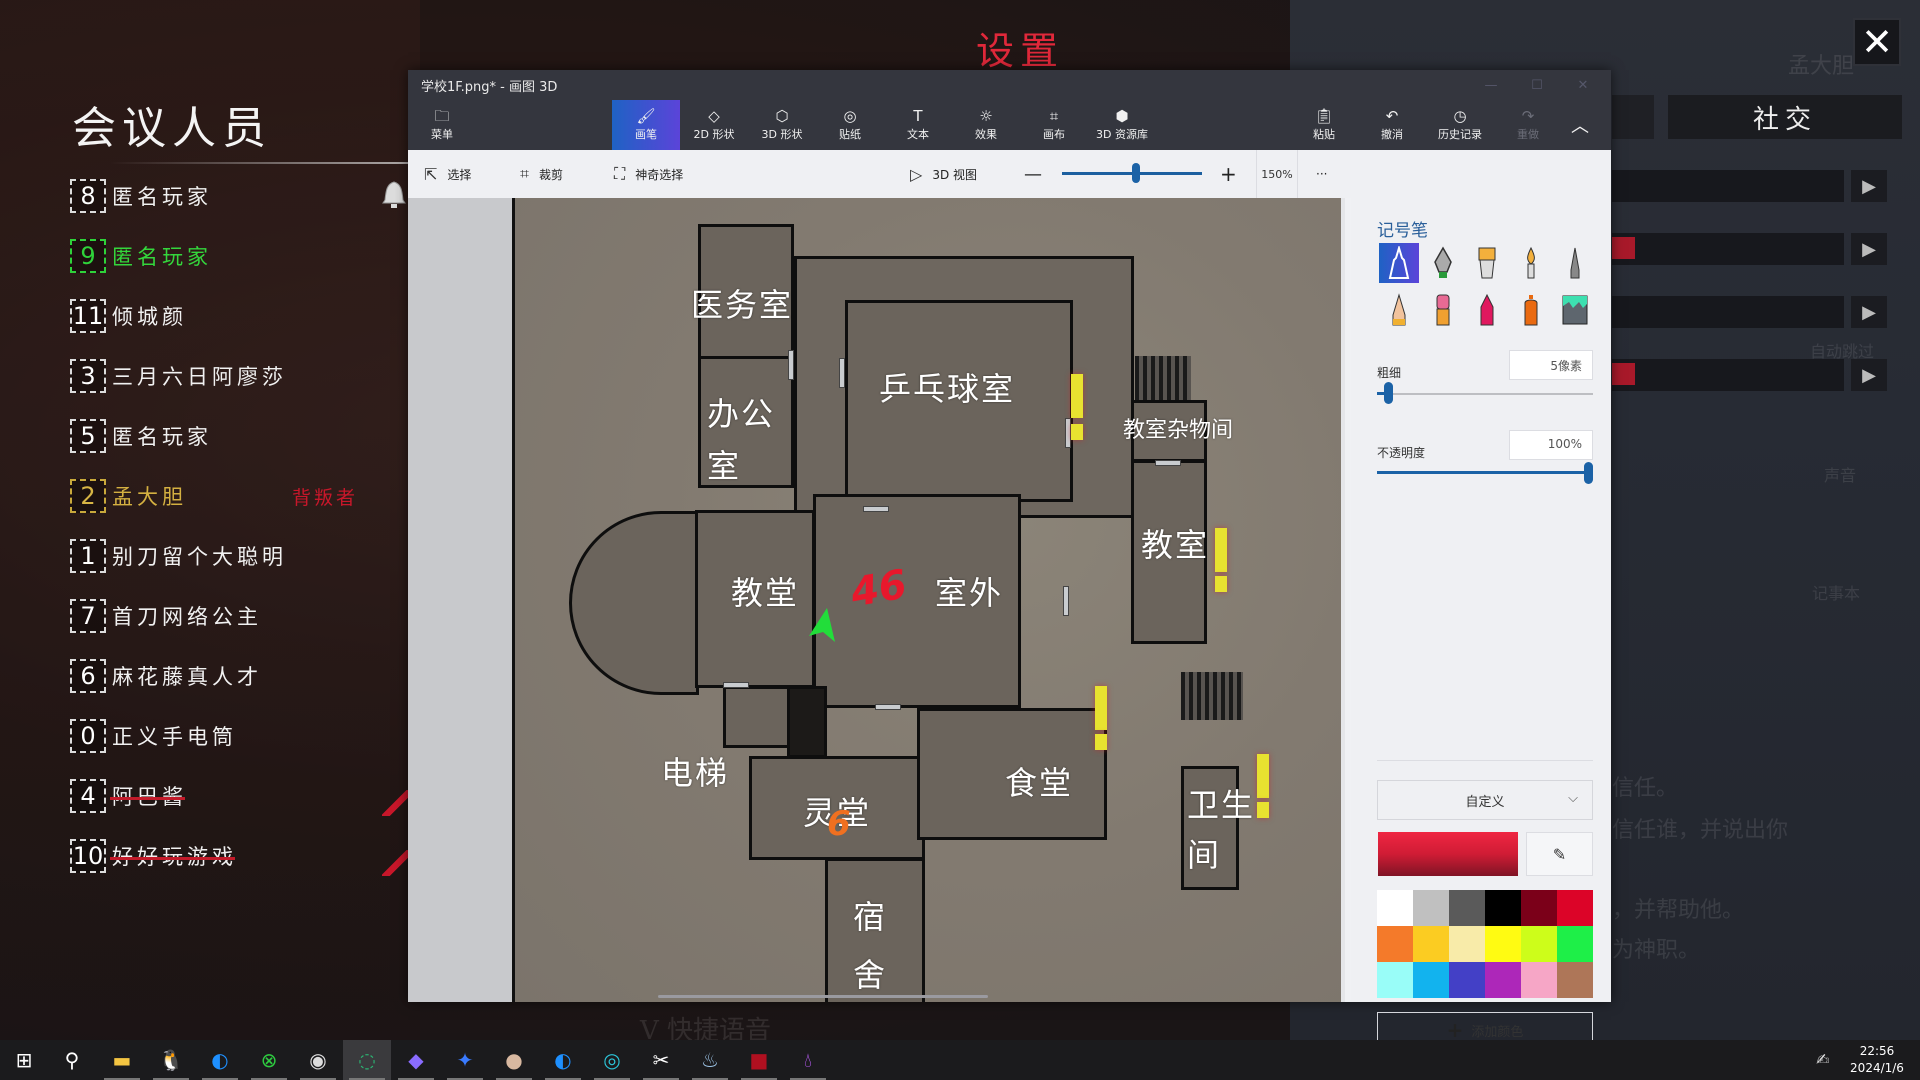 The image size is (1920, 1080). What do you see at coordinates (759, 1060) in the screenshot?
I see `taskbar-app-game-b: ■` at bounding box center [759, 1060].